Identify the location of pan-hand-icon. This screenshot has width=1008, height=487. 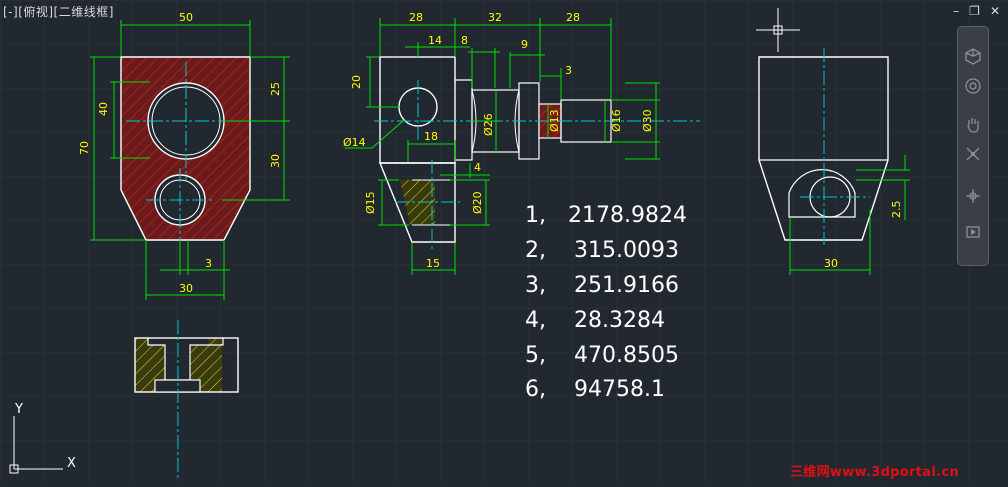
(973, 124).